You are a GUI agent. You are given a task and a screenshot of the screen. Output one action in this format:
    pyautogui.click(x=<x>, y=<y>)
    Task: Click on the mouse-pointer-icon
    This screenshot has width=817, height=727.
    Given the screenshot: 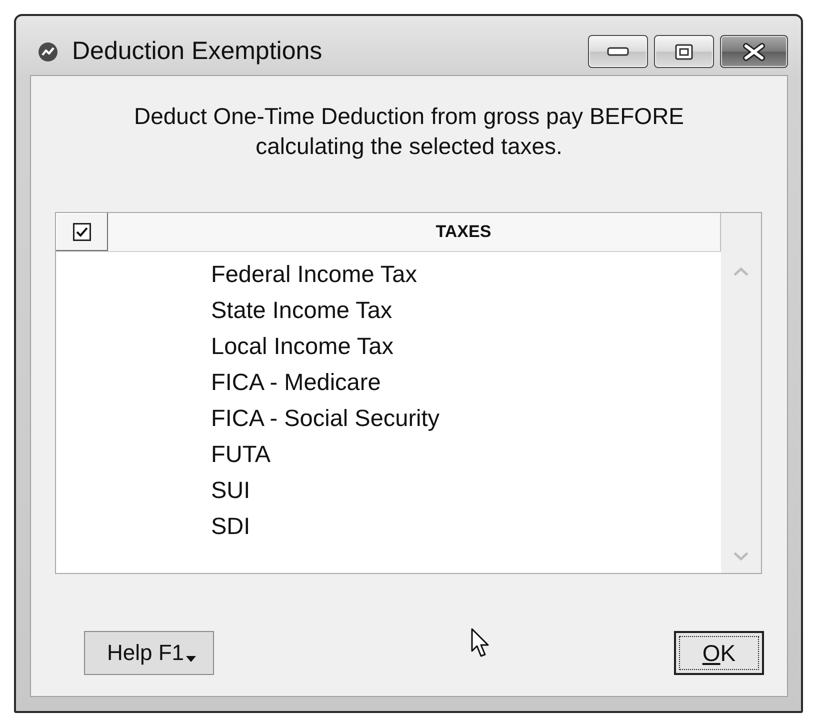 What is the action you would take?
    pyautogui.click(x=481, y=643)
    